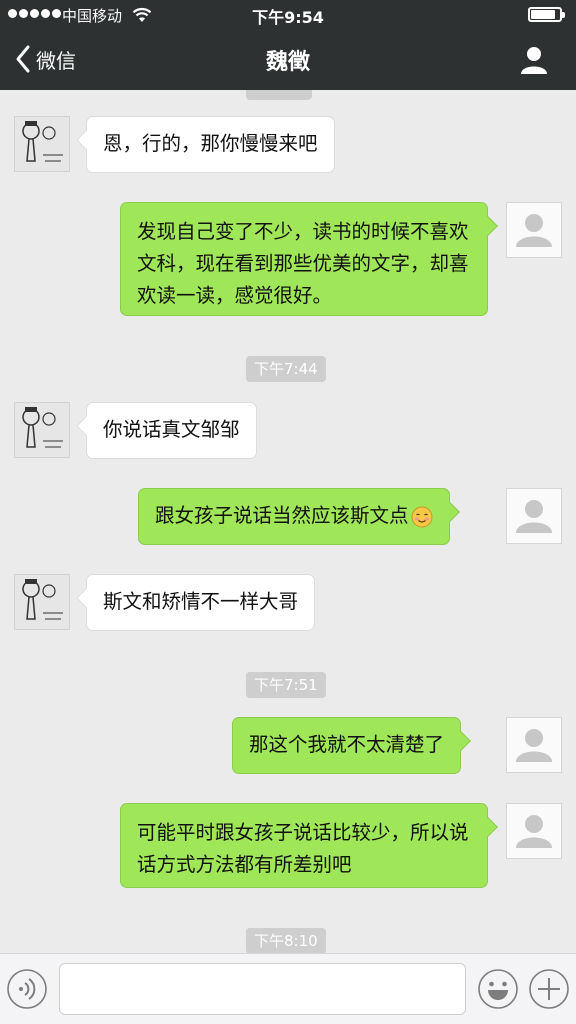  I want to click on message-text: 斯文和矫情不一样大哥, so click(201, 601).